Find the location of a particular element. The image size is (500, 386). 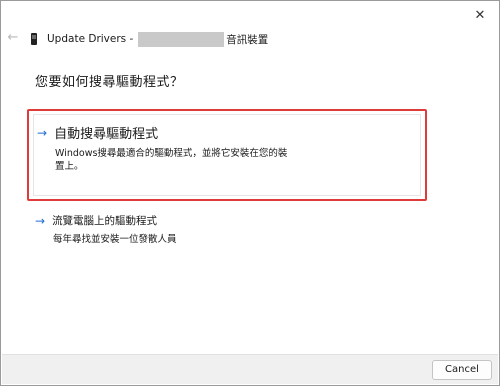

close-icon: ✕ is located at coordinates (480, 15).